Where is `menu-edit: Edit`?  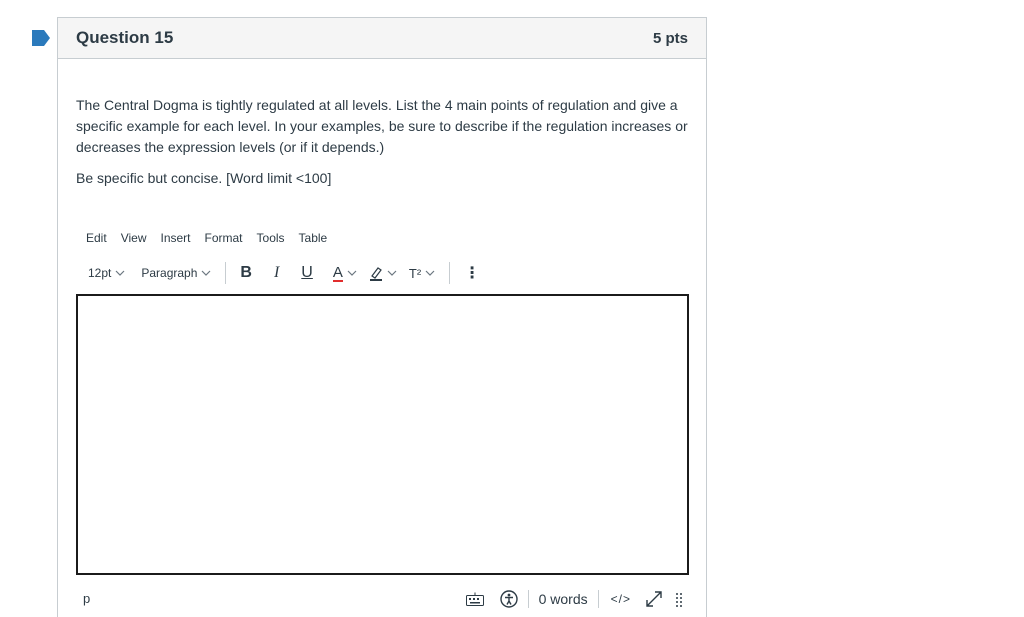
menu-edit: Edit is located at coordinates (96, 238).